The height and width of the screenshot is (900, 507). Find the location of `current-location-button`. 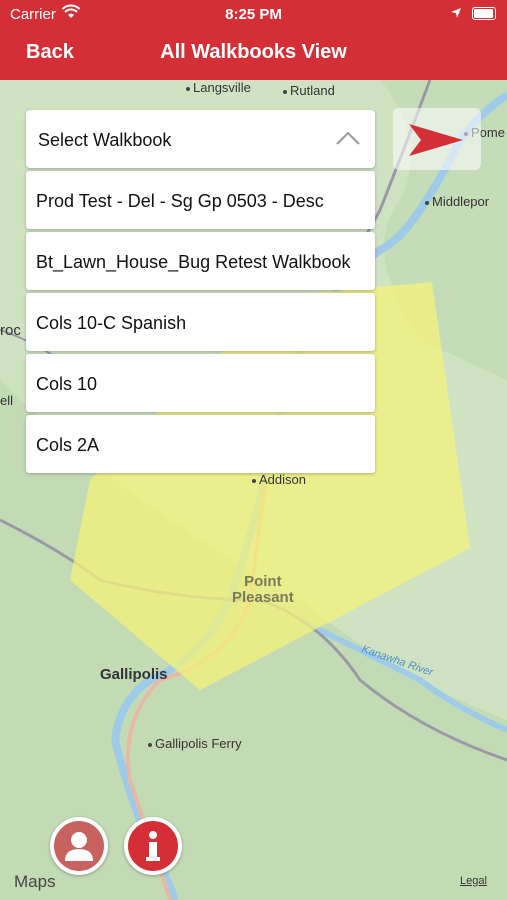

current-location-button is located at coordinates (437, 139).